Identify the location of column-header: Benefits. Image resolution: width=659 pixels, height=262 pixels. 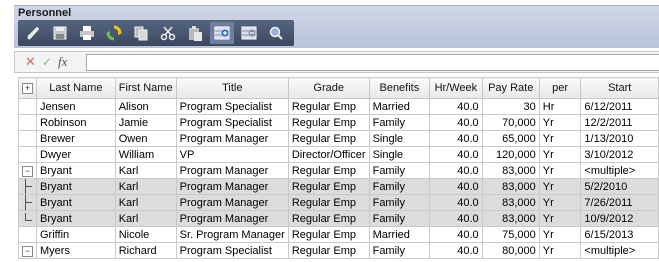
(399, 88).